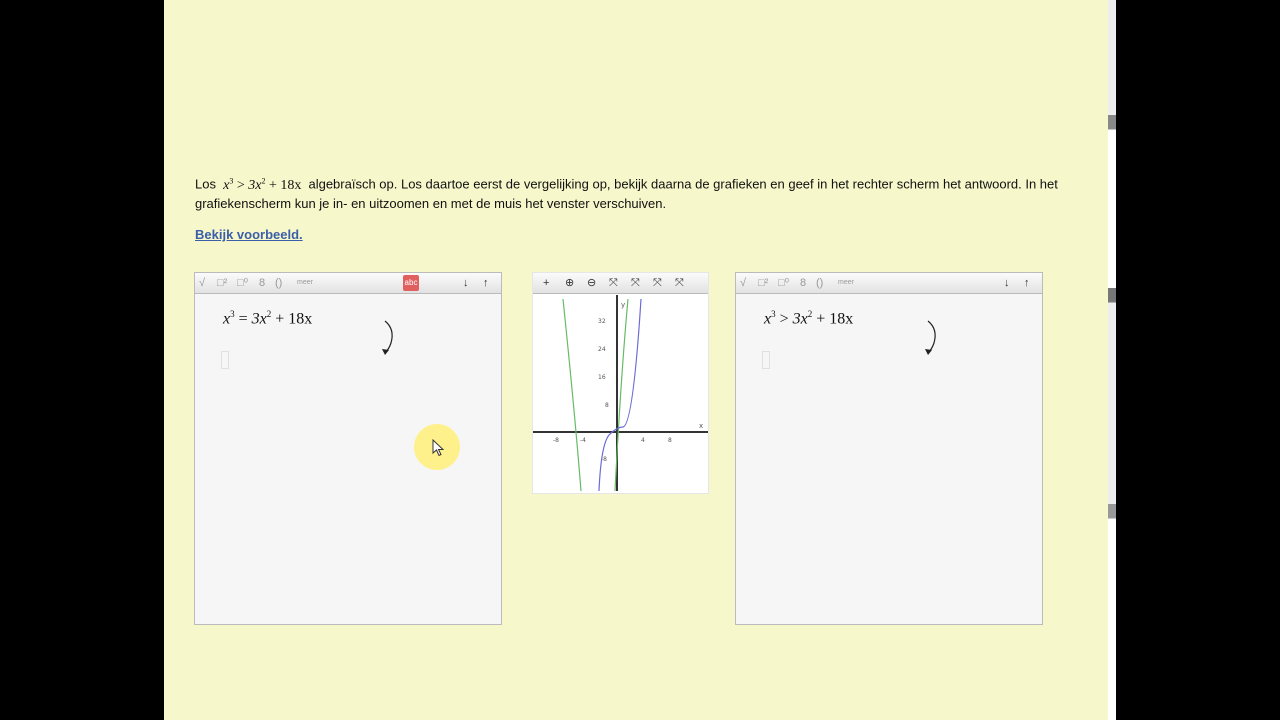  What do you see at coordinates (657, 283) in the screenshot?
I see `fit-icon: ⤧` at bounding box center [657, 283].